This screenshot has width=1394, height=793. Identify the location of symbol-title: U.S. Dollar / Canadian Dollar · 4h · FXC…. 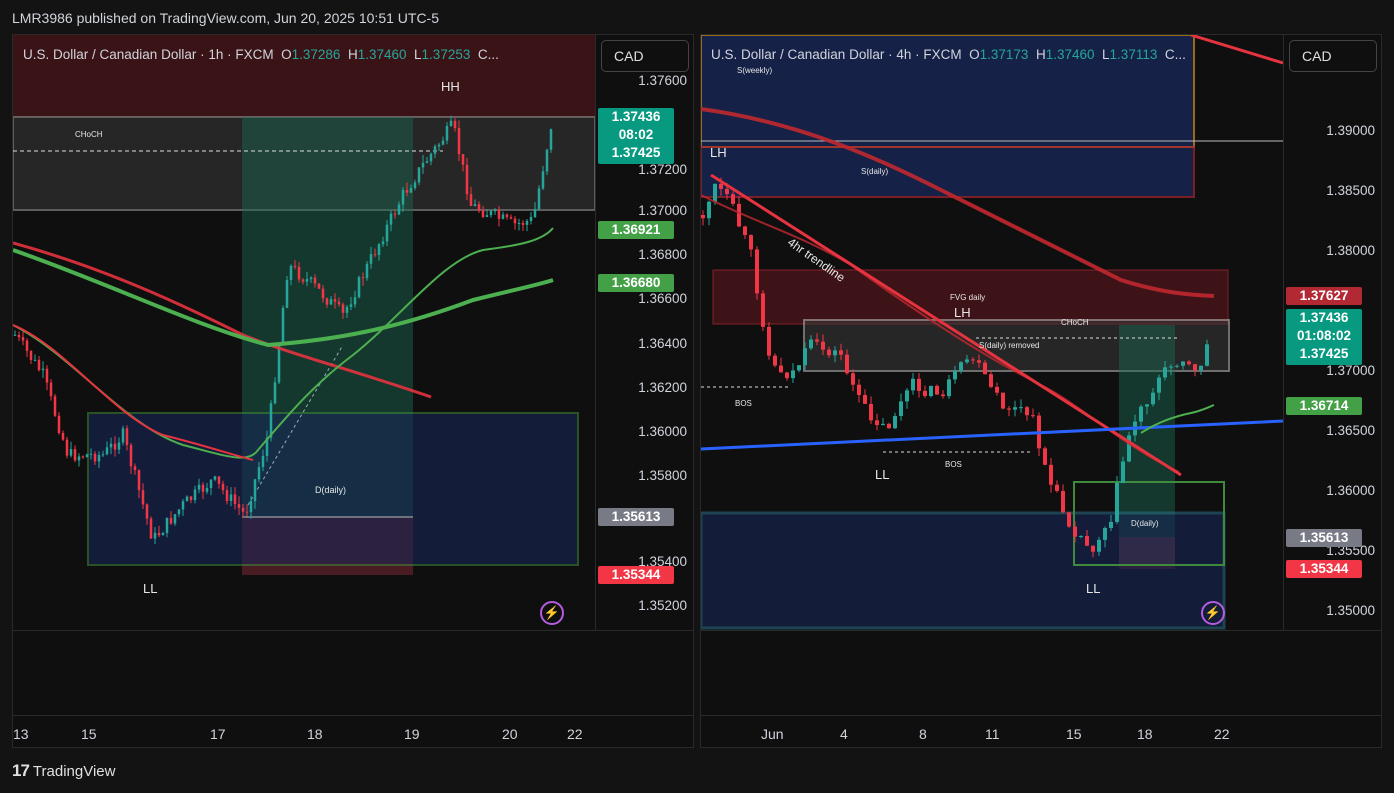
(836, 54).